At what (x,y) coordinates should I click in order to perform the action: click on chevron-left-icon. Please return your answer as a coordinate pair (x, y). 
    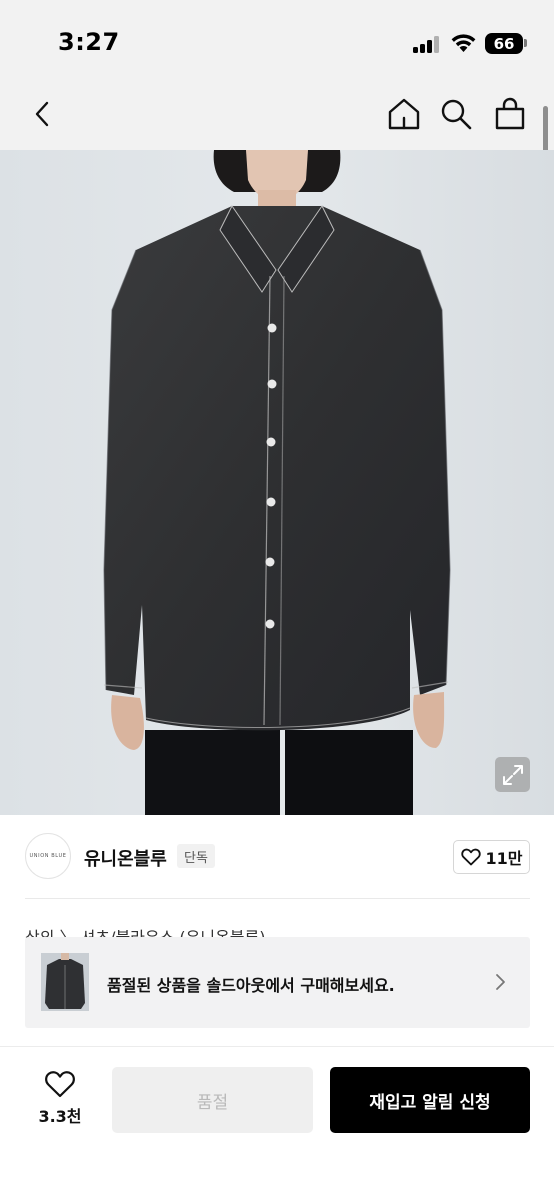
    Looking at the image, I should click on (42, 114).